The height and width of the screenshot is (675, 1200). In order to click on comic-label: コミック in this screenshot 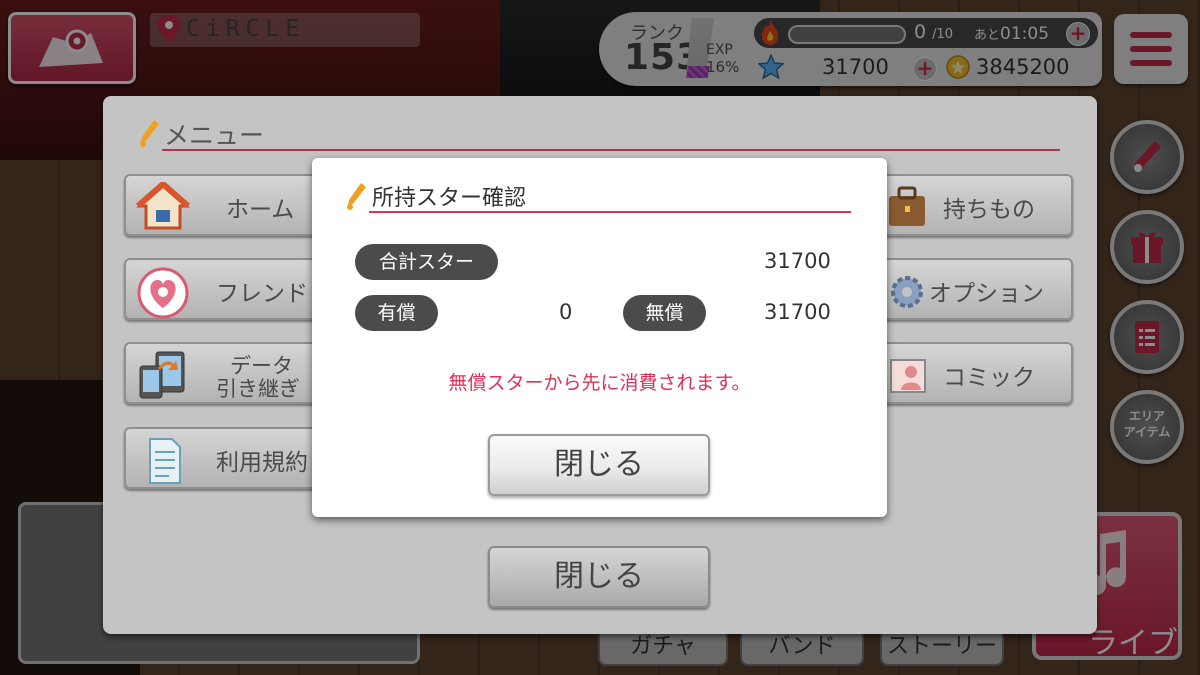, I will do `click(989, 378)`.